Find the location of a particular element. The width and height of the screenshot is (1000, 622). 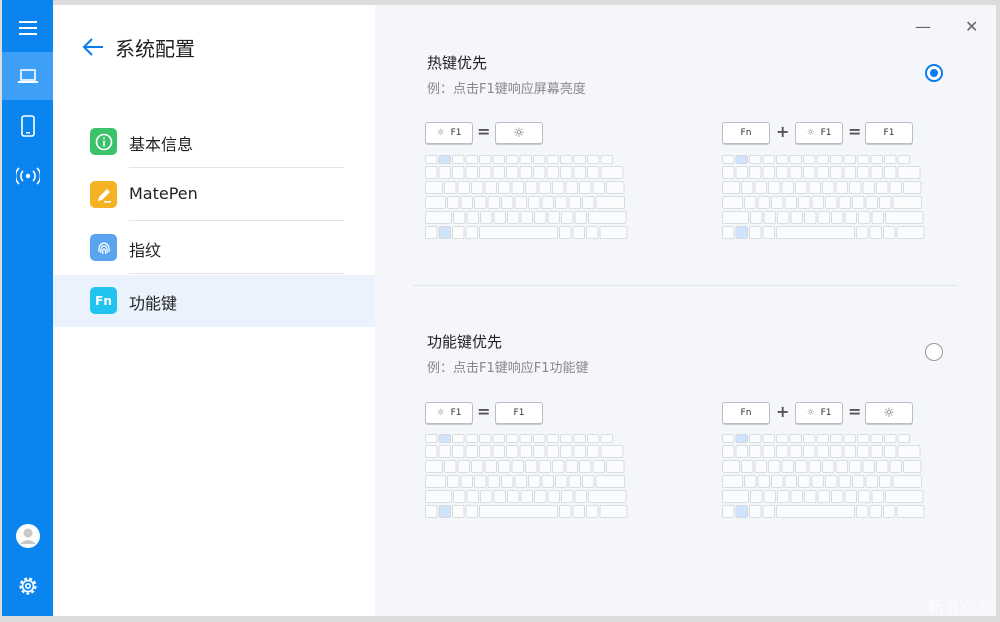

section-title-function-key-first: 功能键优先 is located at coordinates (465, 342).